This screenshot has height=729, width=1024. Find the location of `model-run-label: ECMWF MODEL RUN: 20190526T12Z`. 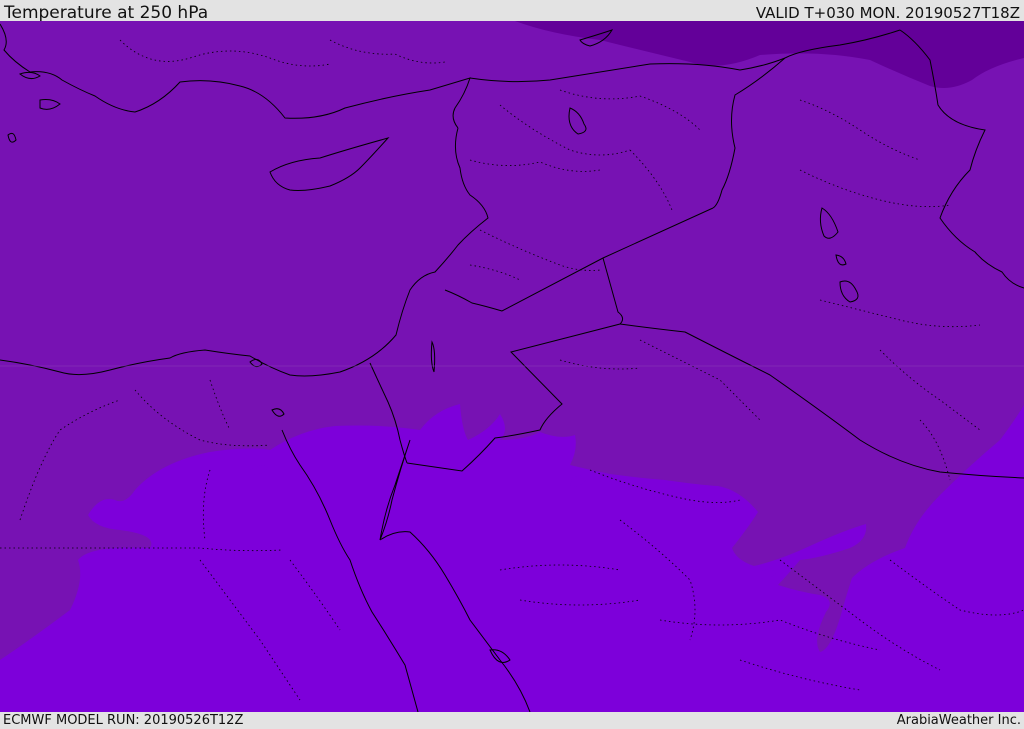

model-run-label: ECMWF MODEL RUN: 20190526T12Z is located at coordinates (123, 720).